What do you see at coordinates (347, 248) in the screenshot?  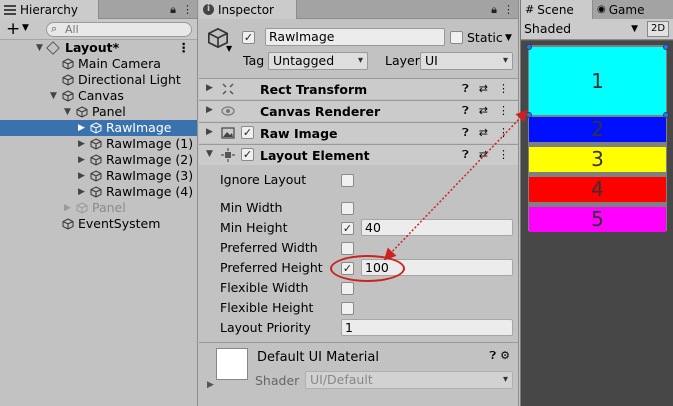 I see `preferred-width-checkbox` at bounding box center [347, 248].